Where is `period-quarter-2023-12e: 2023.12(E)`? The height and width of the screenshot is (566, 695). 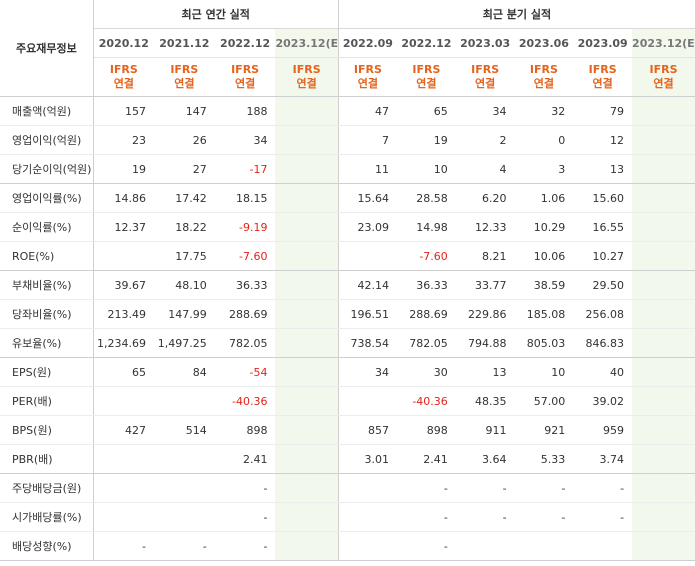
period-quarter-2023-12e: 2023.12(E) is located at coordinates (663, 43).